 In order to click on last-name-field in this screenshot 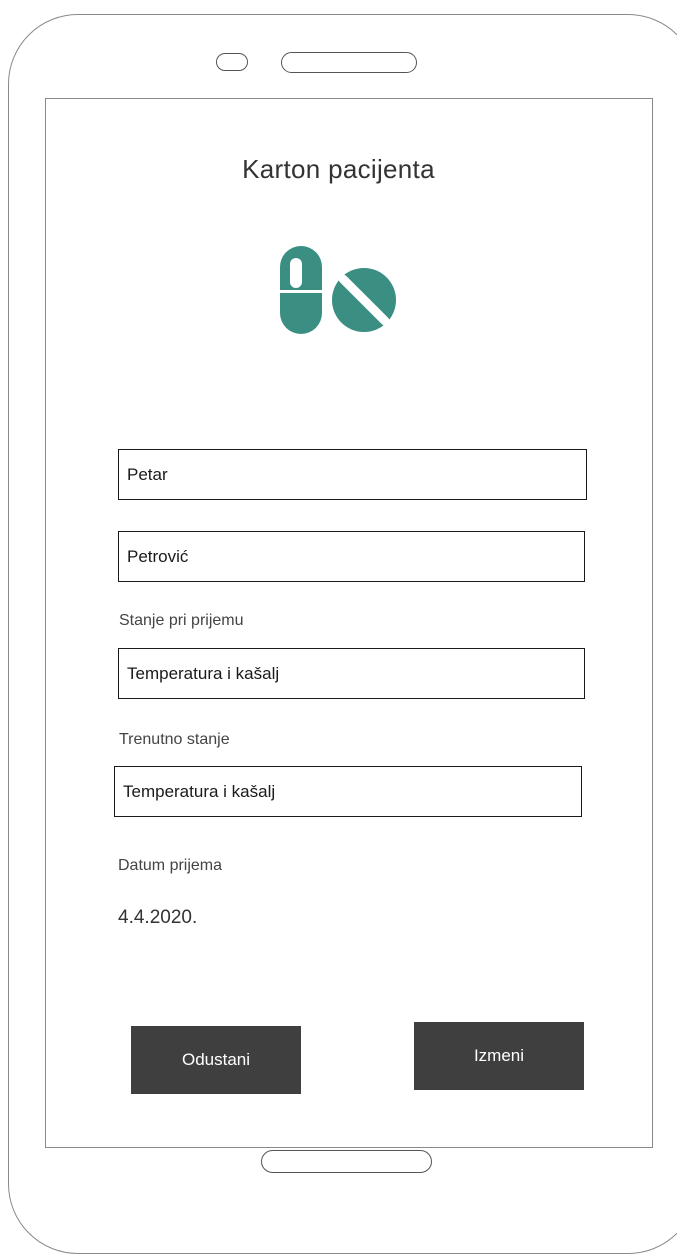, I will do `click(351, 556)`.